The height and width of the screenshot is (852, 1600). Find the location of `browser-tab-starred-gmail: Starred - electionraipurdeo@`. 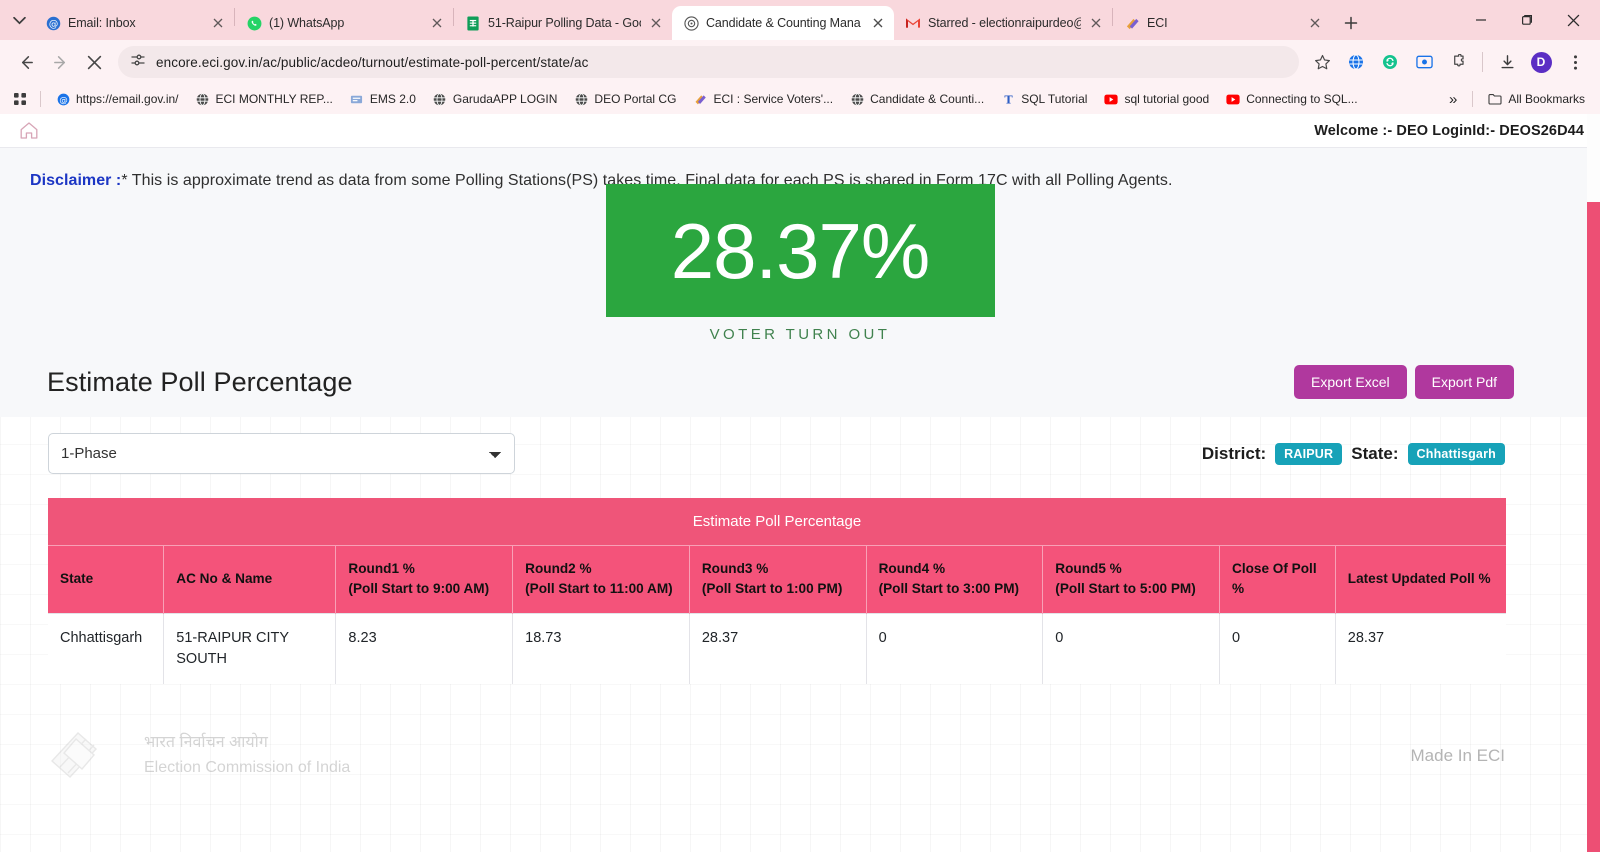

browser-tab-starred-gmail: Starred - electionraipurdeo@ is located at coordinates (1003, 23).